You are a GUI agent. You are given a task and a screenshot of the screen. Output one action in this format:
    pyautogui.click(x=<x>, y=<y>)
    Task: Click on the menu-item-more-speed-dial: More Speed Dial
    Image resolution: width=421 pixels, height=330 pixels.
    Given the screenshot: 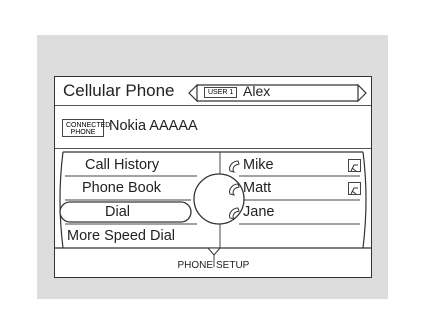 What is the action you would take?
    pyautogui.click(x=121, y=236)
    